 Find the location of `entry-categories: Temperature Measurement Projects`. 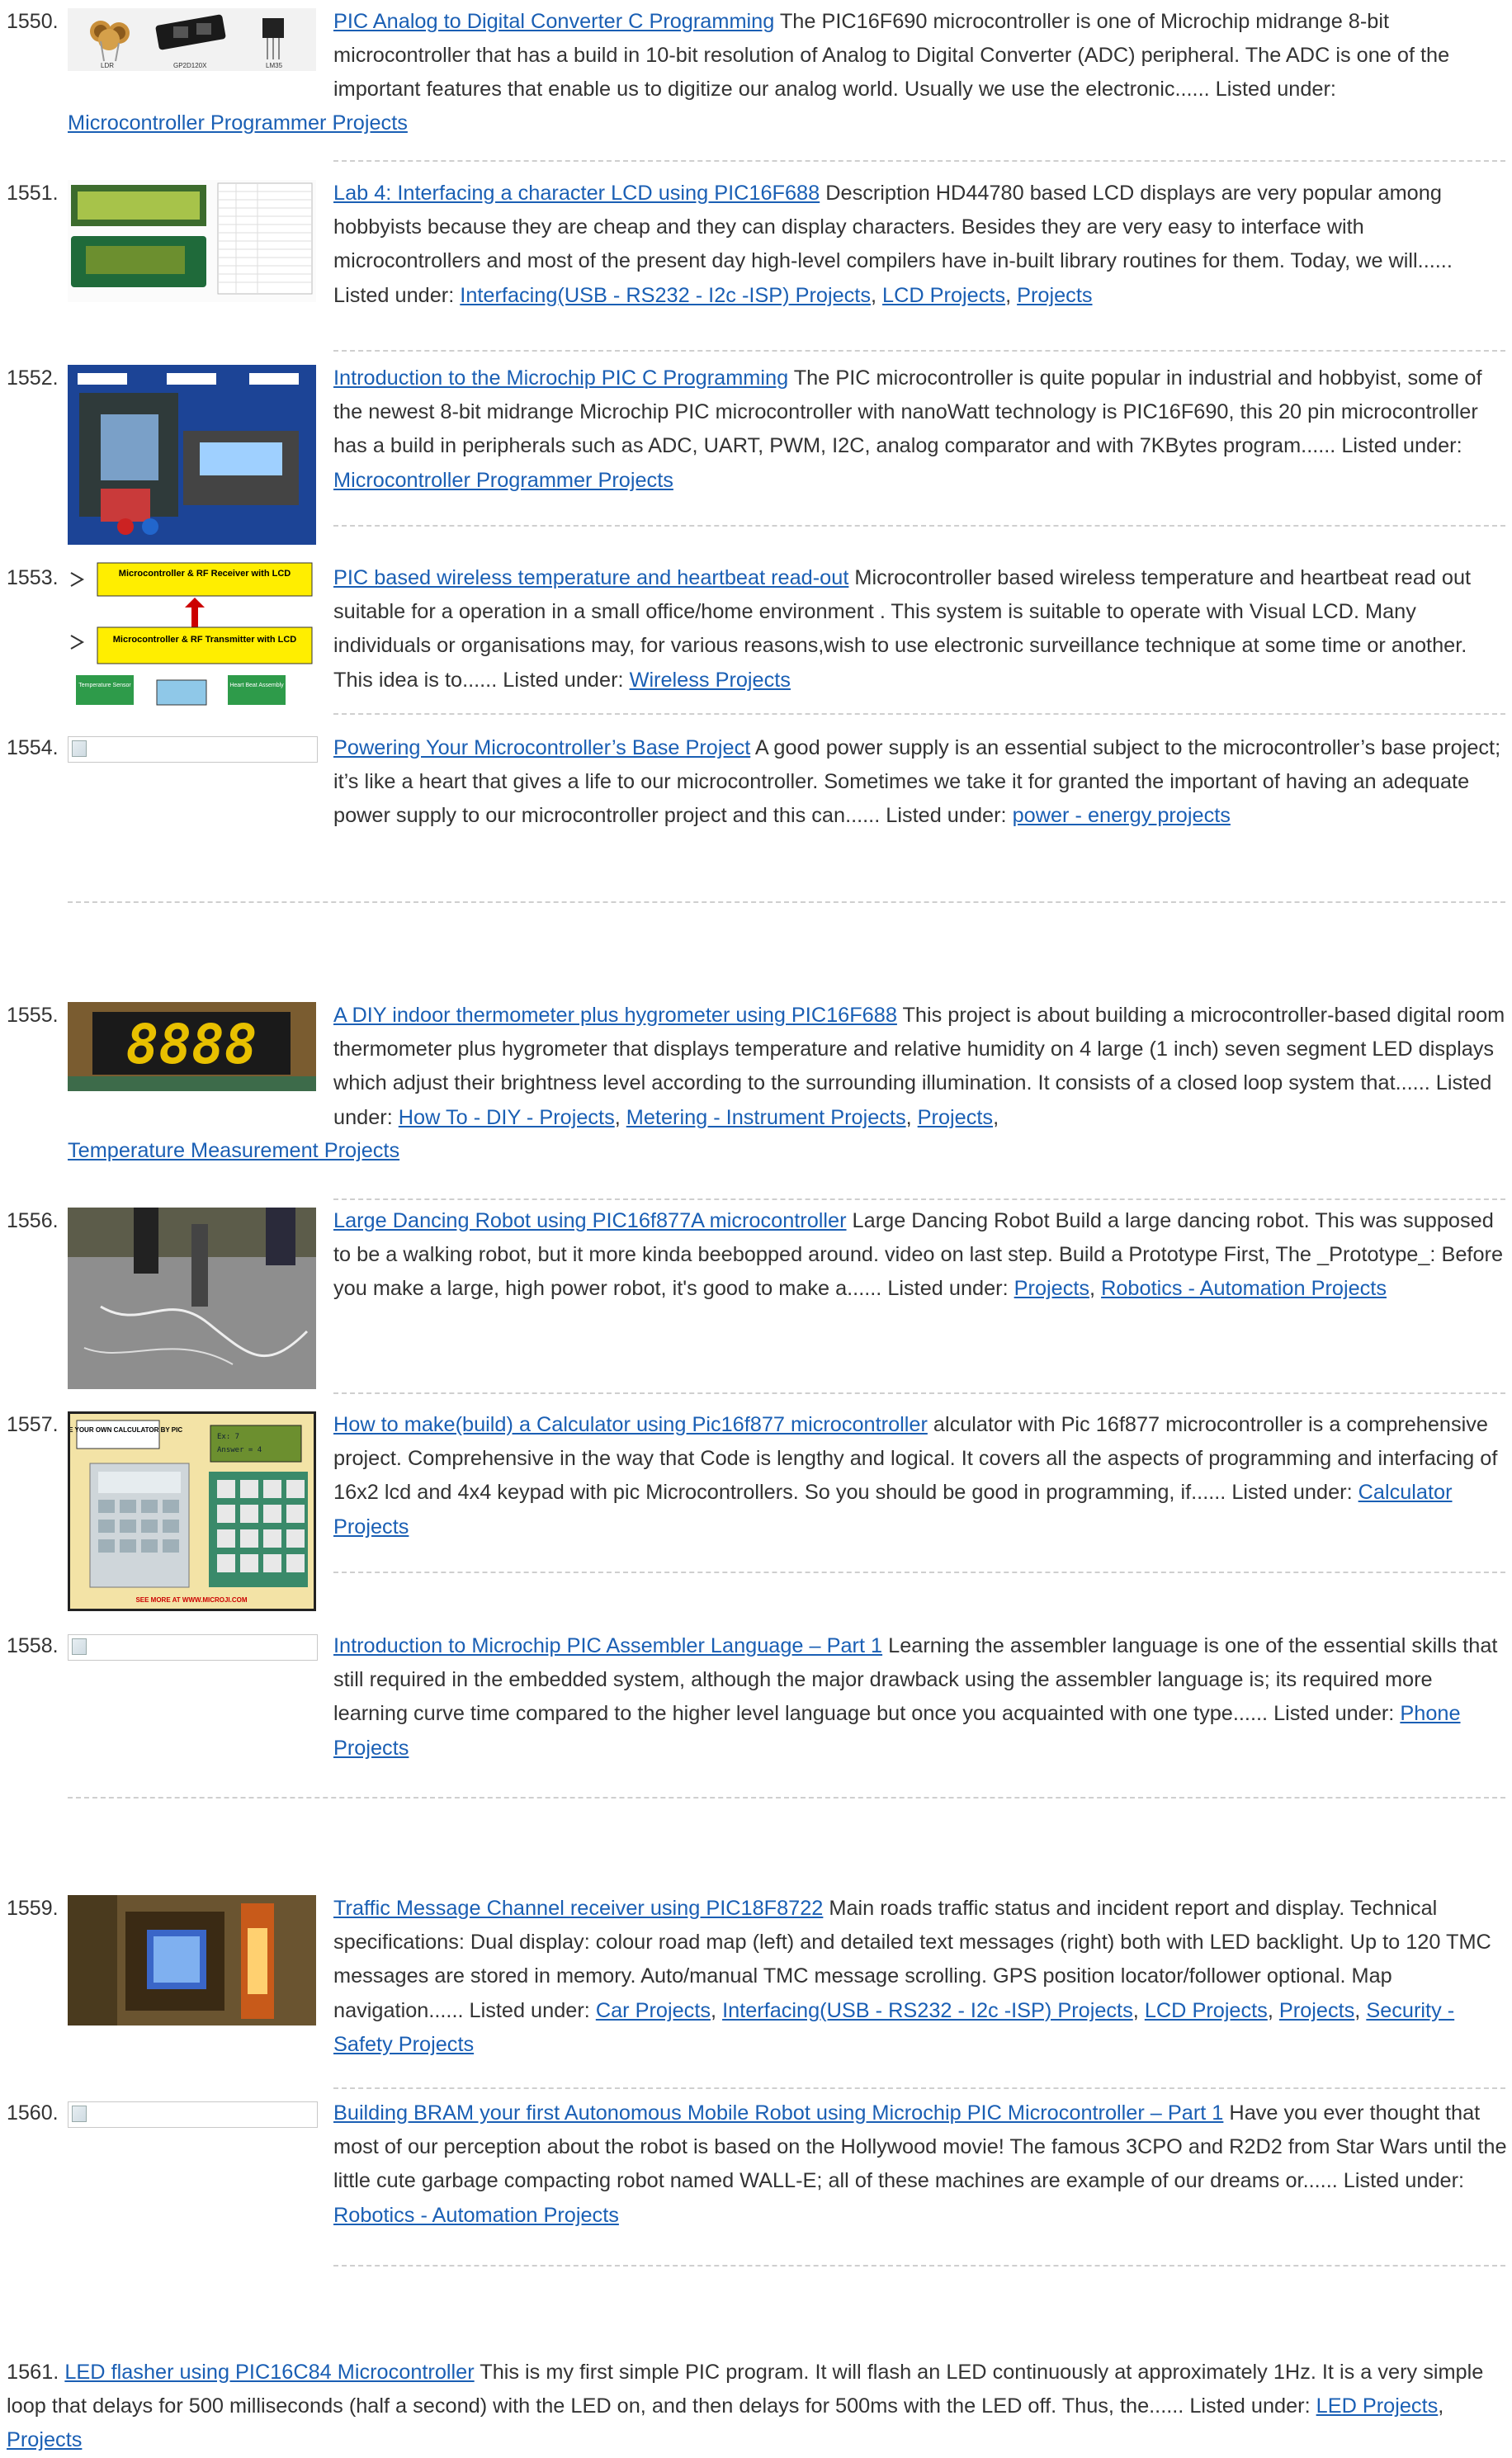

entry-categories: Temperature Measurement Projects is located at coordinates (788, 1151).